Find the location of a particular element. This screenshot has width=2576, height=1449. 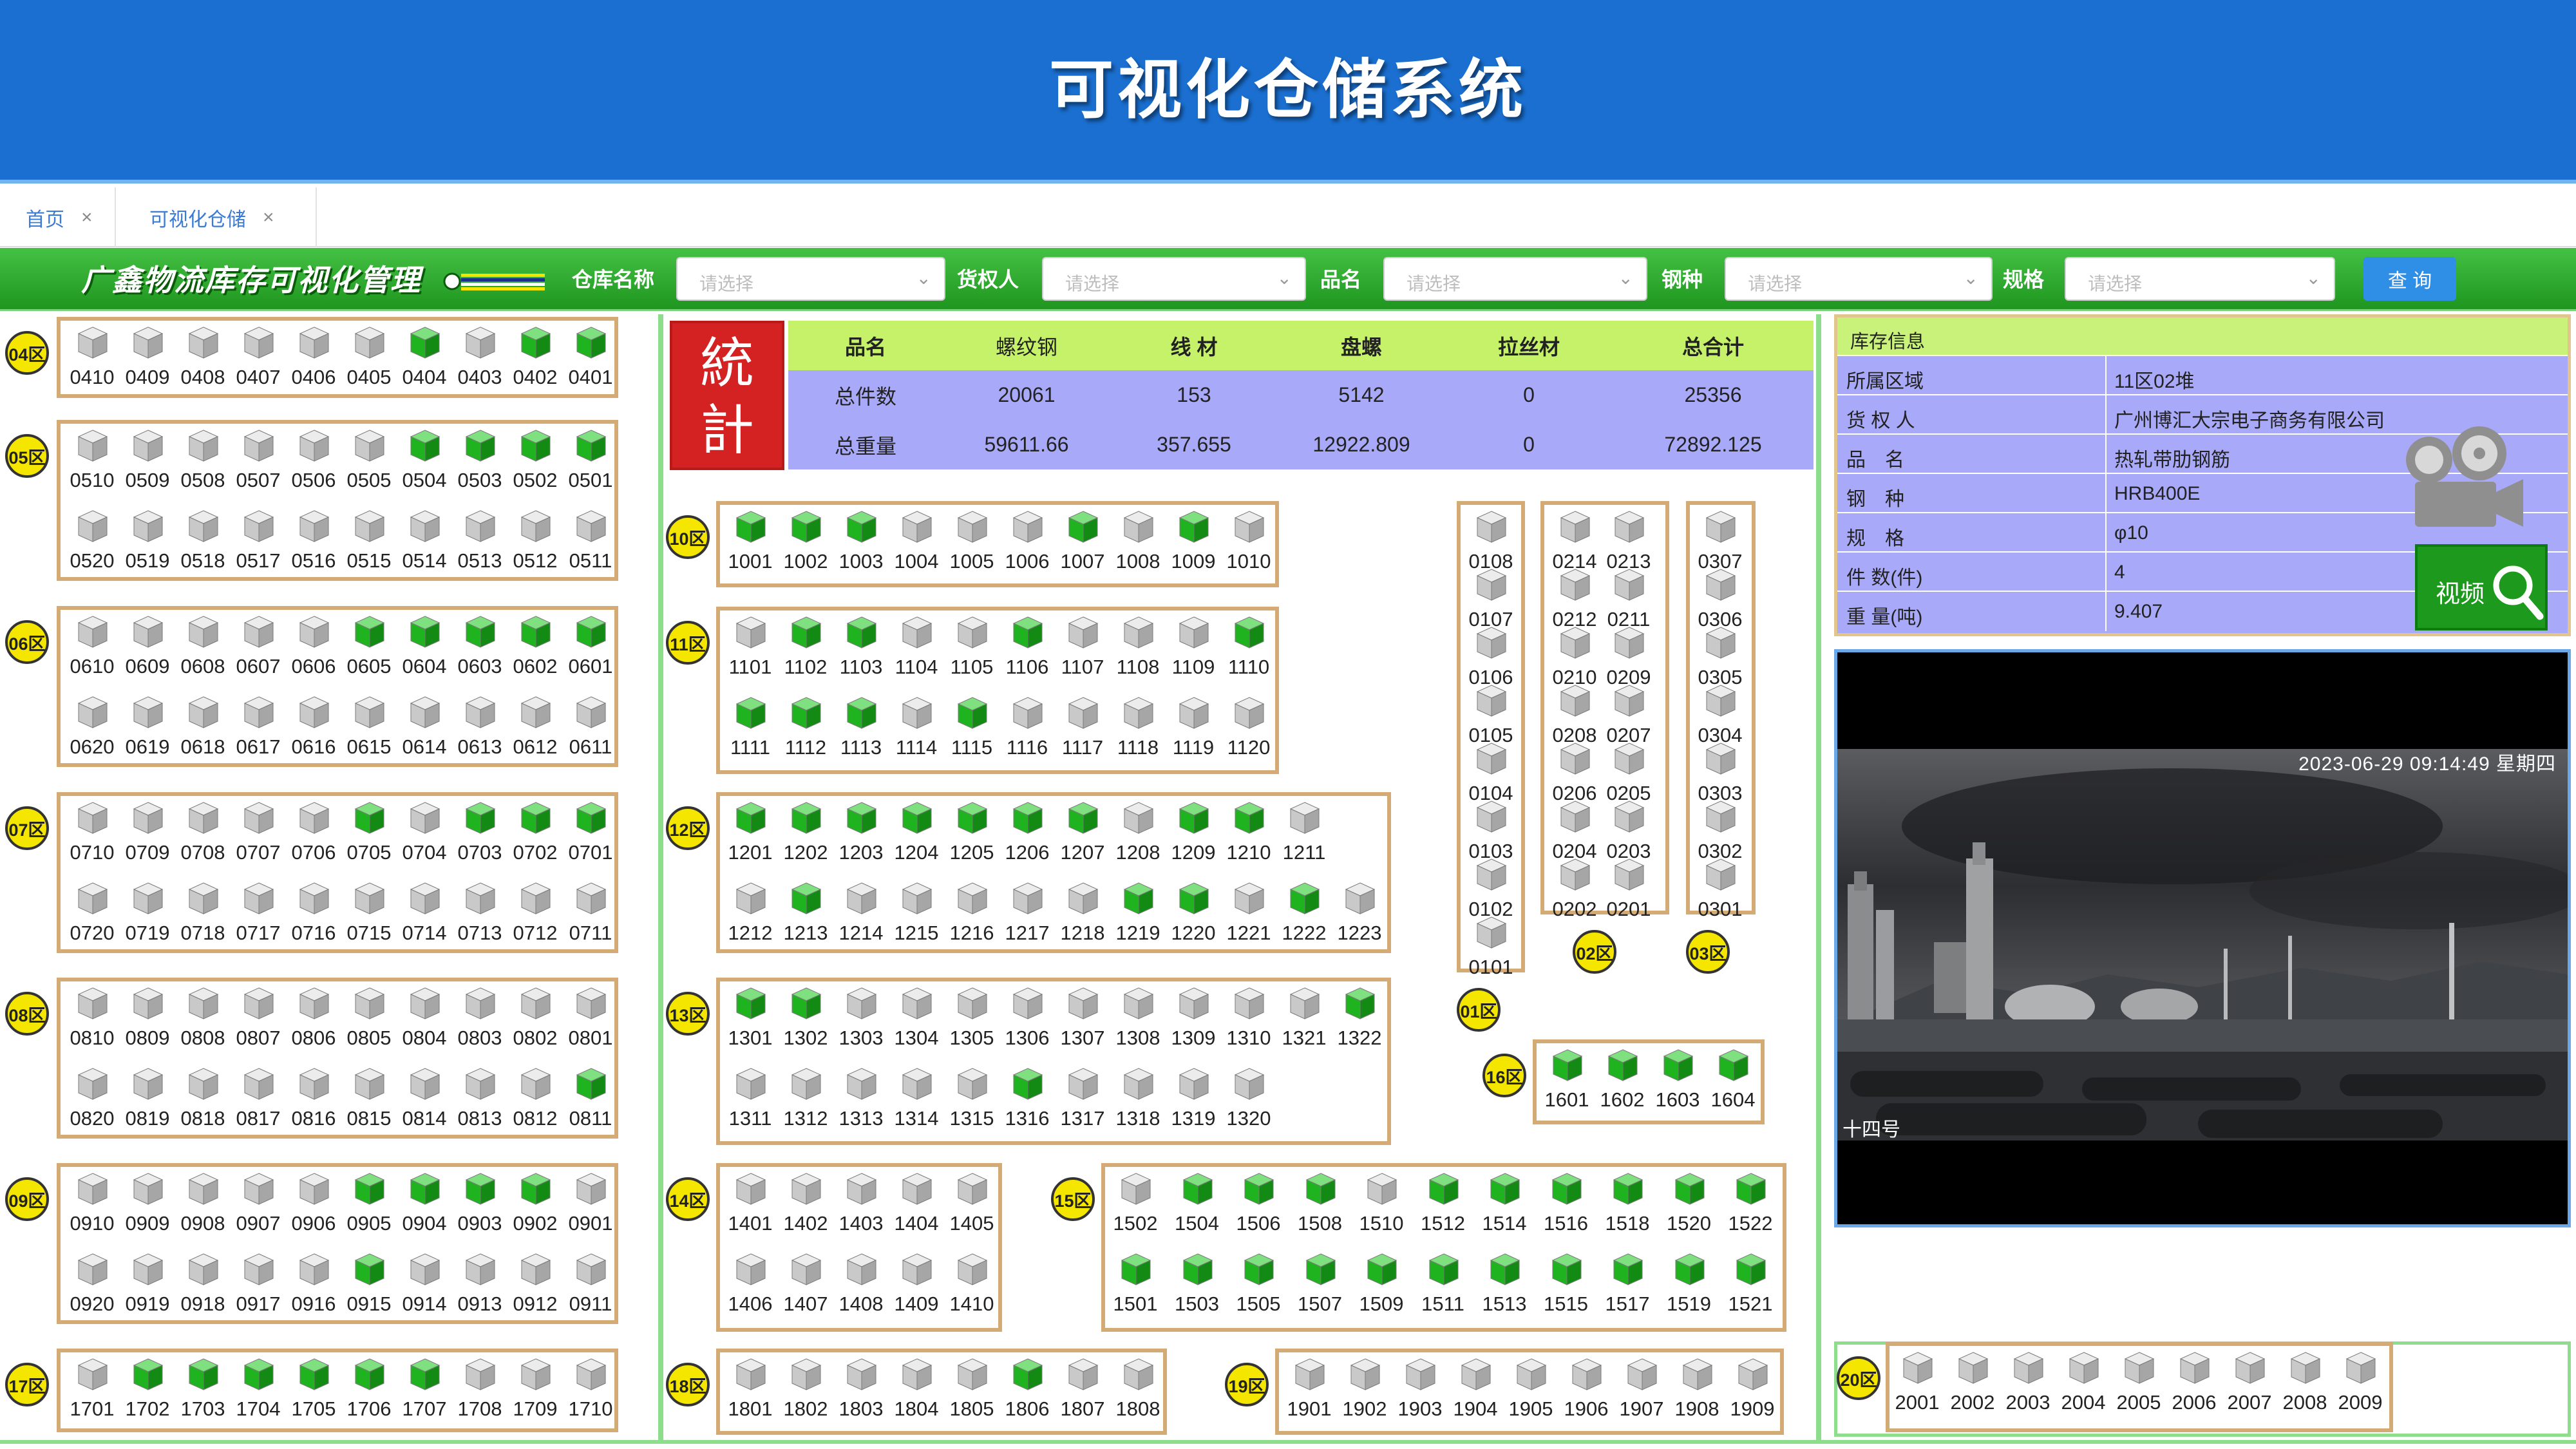

storage-slot-1003: 1003 is located at coordinates (861, 543).